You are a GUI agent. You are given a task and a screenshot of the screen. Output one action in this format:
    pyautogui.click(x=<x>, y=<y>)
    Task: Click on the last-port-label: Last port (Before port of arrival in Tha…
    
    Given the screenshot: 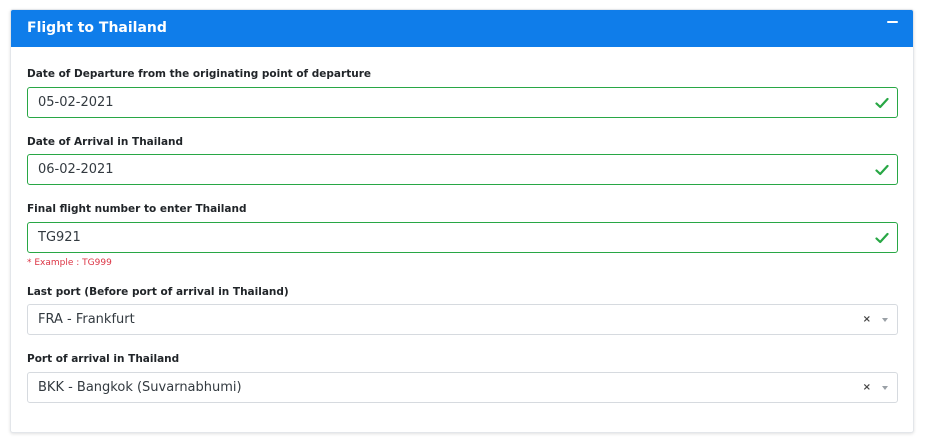 What is the action you would take?
    pyautogui.click(x=158, y=292)
    